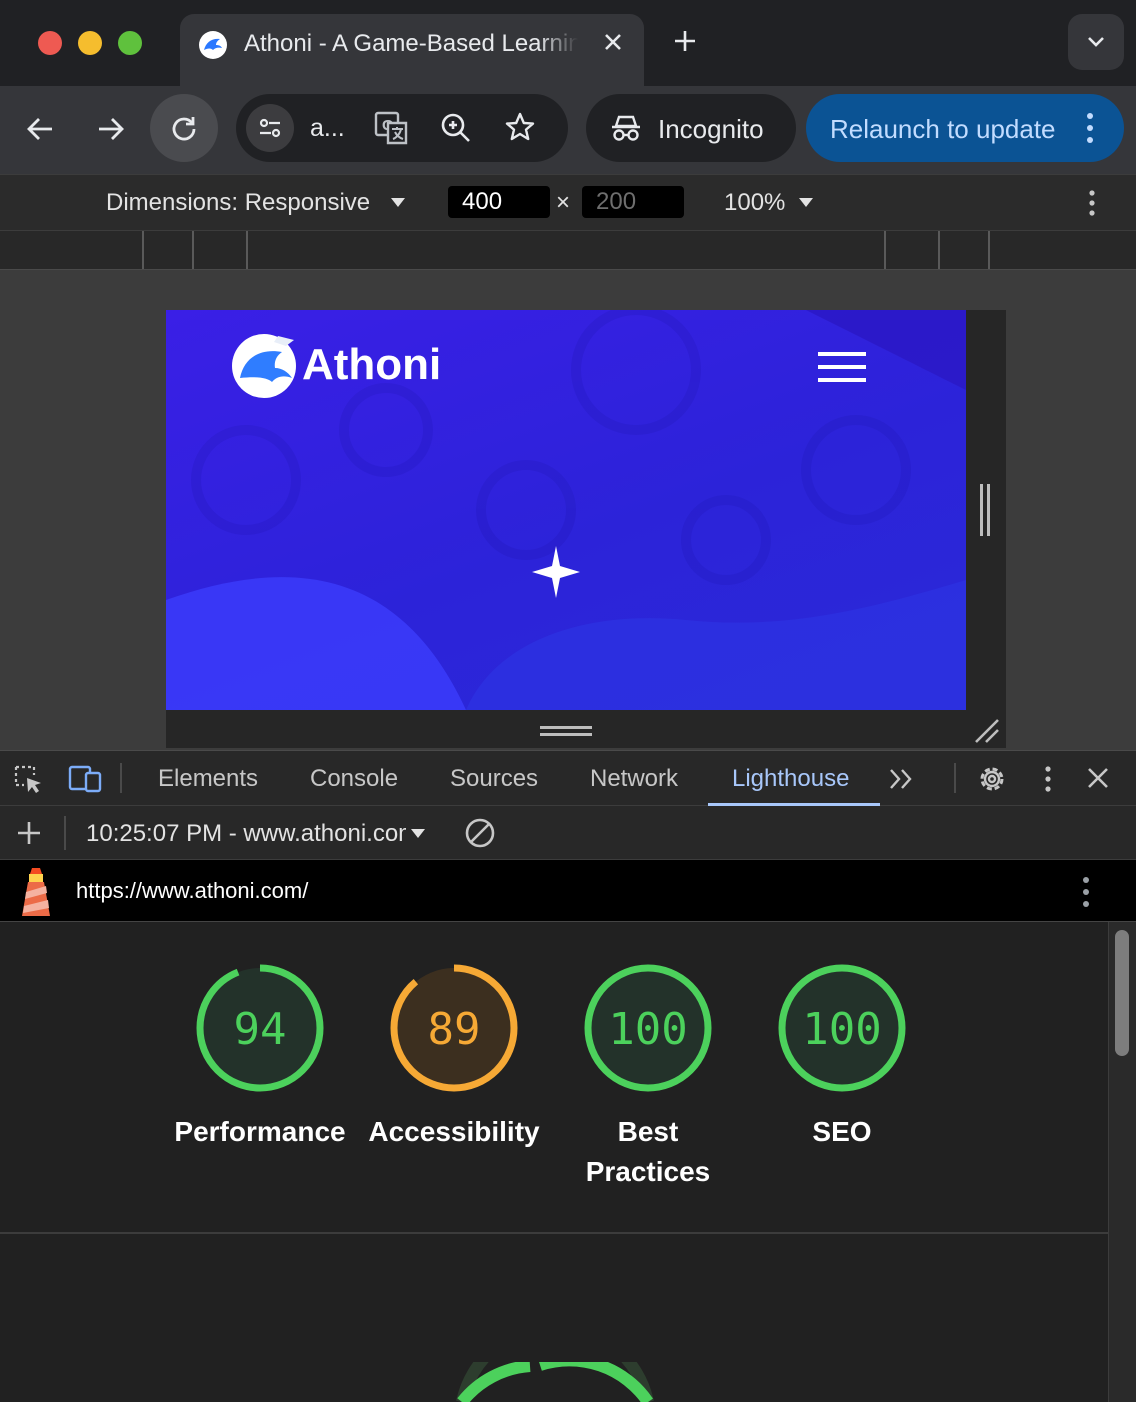  I want to click on relaunch-button: Relaunch to update, so click(965, 128).